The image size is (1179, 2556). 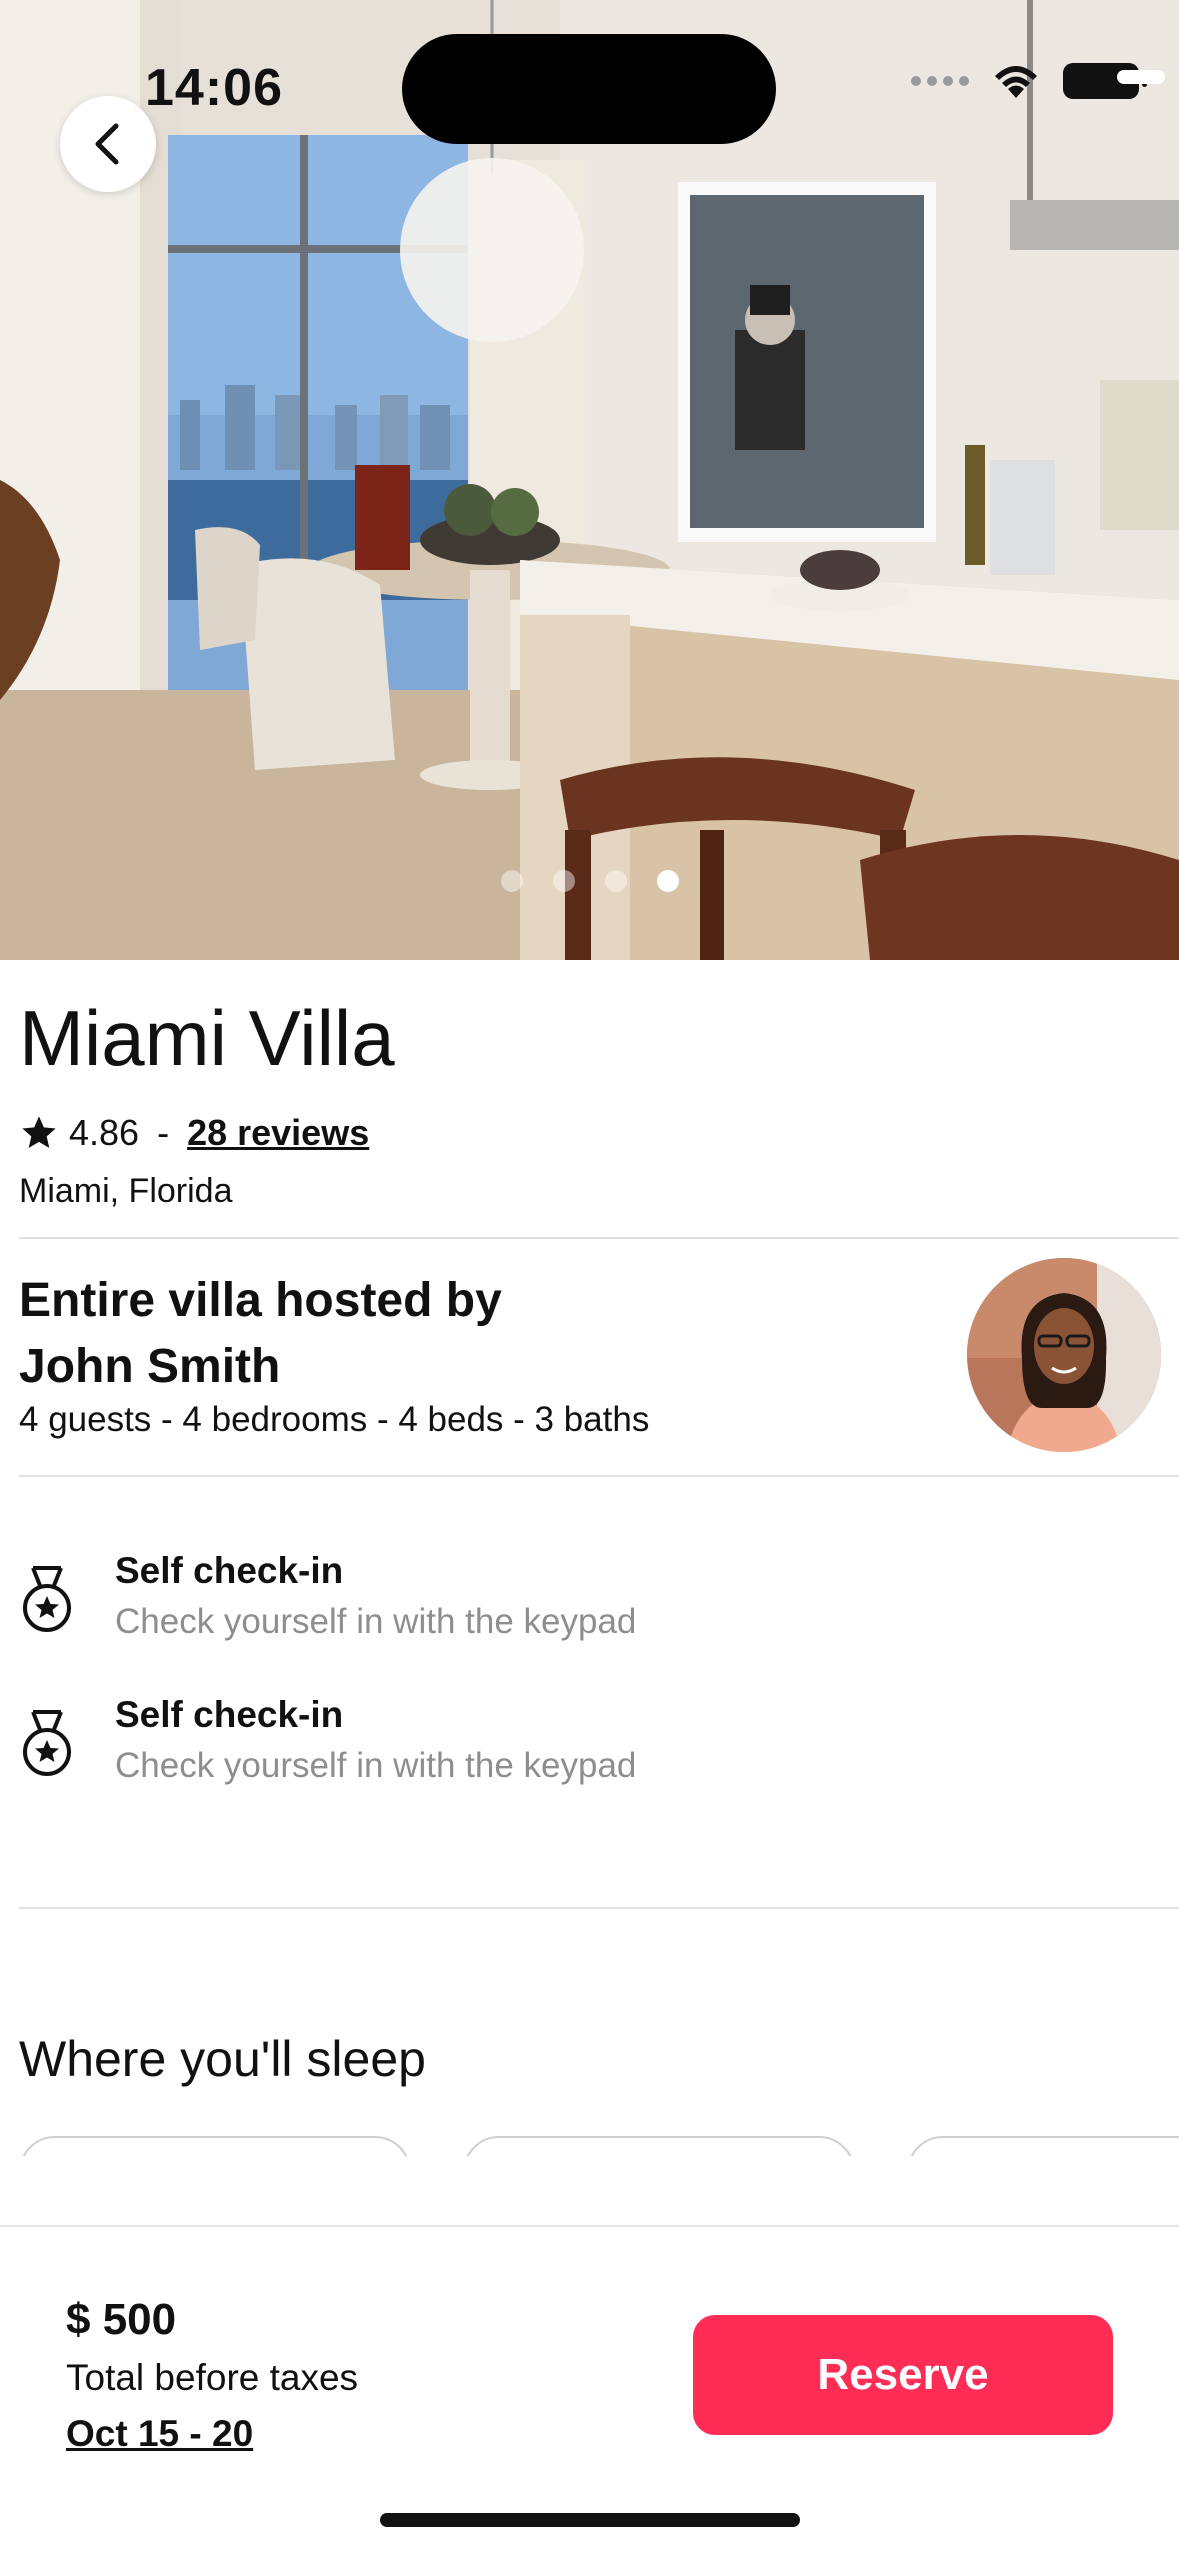 I want to click on listing-location: Miami, Florida, so click(x=126, y=1191).